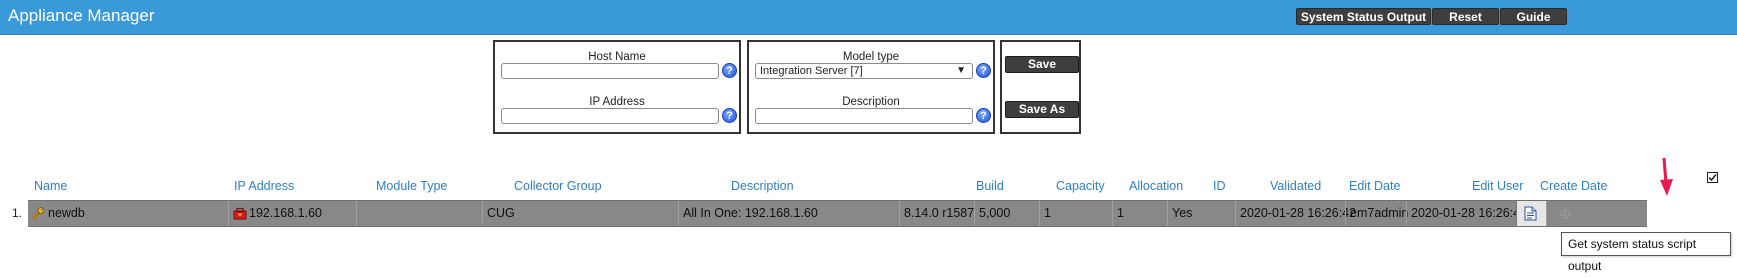  What do you see at coordinates (617, 87) in the screenshot?
I see `host-ip-box: Host Name ? IP Address ?` at bounding box center [617, 87].